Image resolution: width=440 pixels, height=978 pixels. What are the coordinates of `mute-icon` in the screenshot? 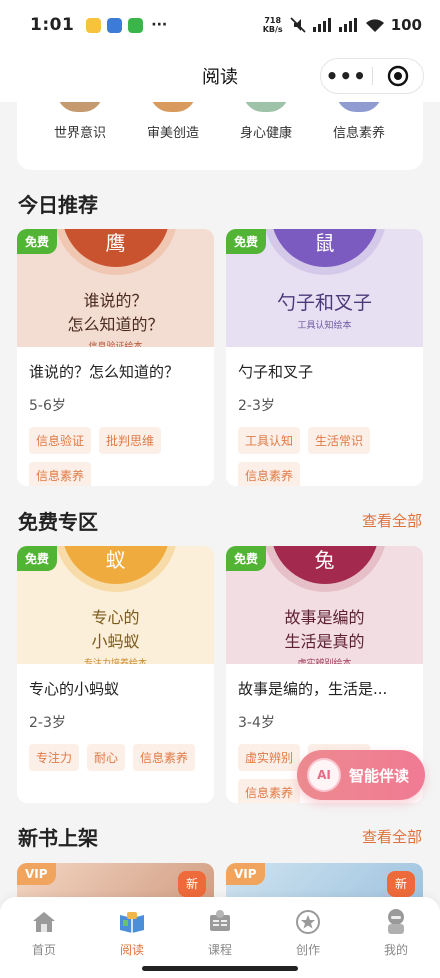 It's located at (298, 25).